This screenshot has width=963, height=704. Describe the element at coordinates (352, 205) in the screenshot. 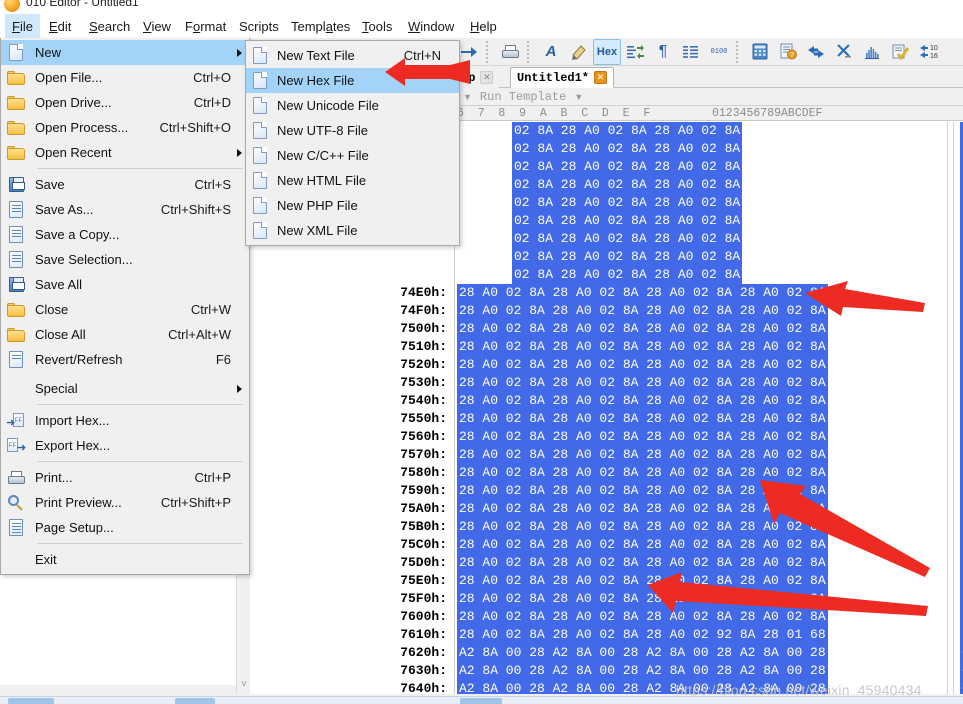

I see `submenu-item-new-php-file: New PHP File` at that location.